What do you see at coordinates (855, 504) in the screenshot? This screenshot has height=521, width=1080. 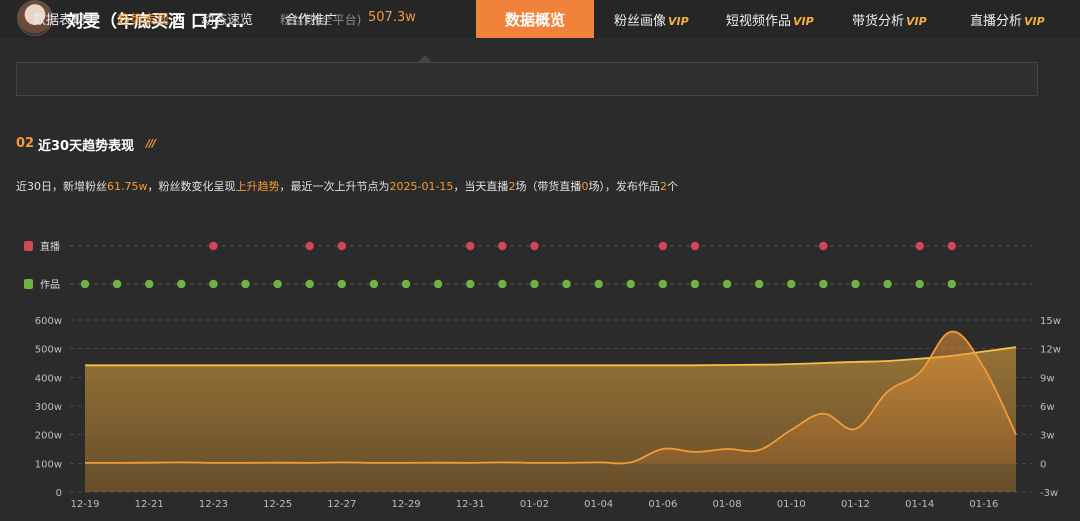 I see `x-tick-label: 01-12` at bounding box center [855, 504].